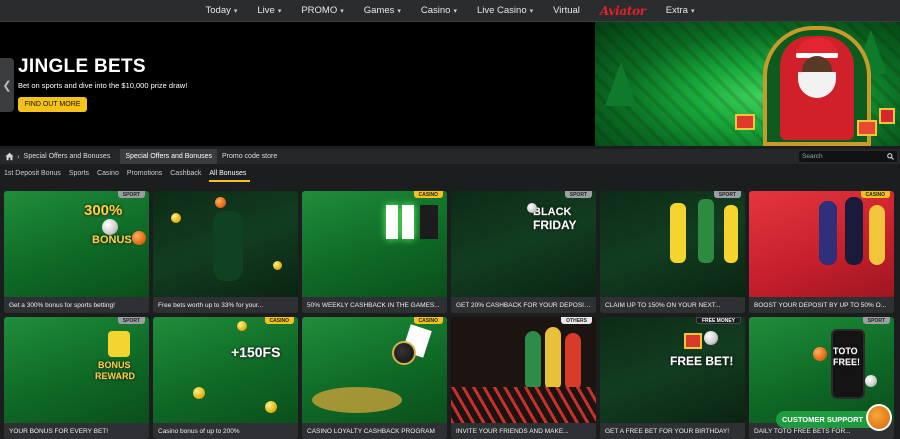 The image size is (900, 439). Describe the element at coordinates (676, 10) in the screenshot. I see `nav-label: Extra` at that location.